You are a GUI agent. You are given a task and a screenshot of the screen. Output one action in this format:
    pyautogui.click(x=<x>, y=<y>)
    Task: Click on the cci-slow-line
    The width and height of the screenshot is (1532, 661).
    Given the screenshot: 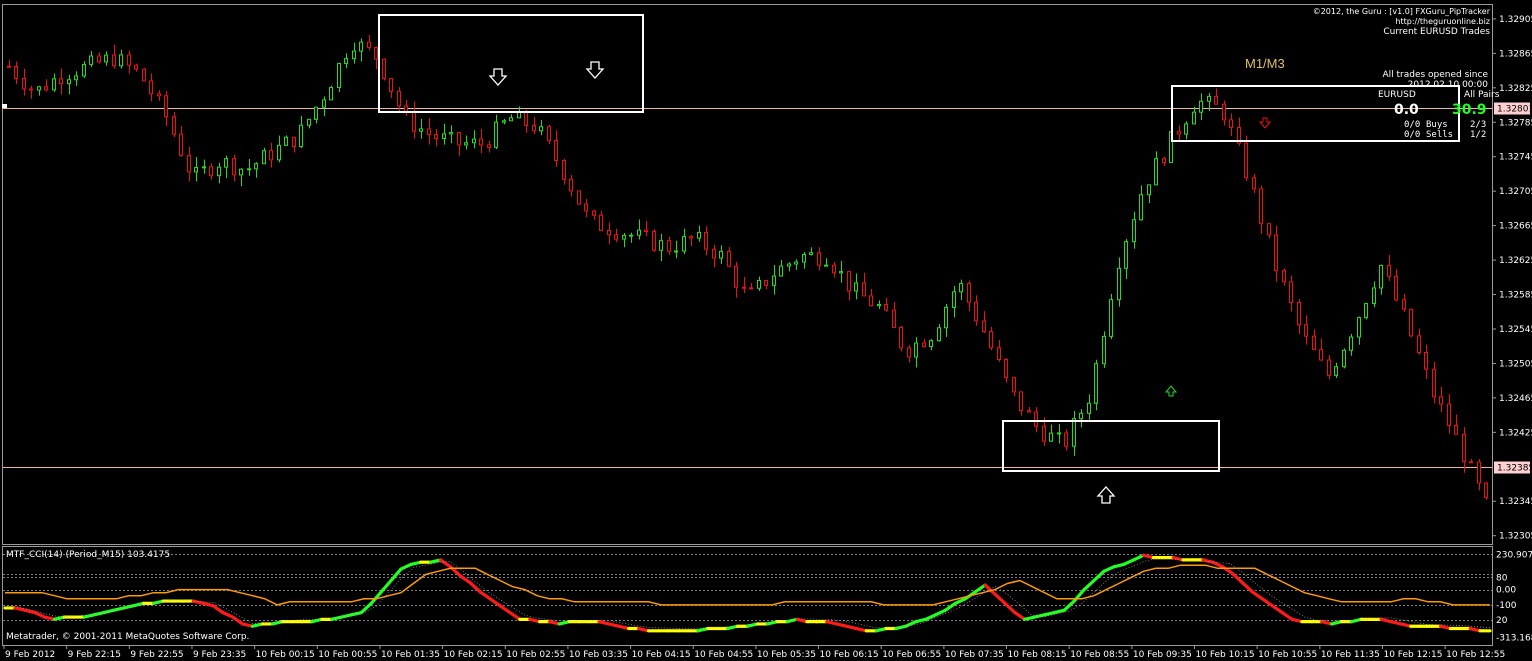 What is the action you would take?
    pyautogui.click(x=747, y=585)
    